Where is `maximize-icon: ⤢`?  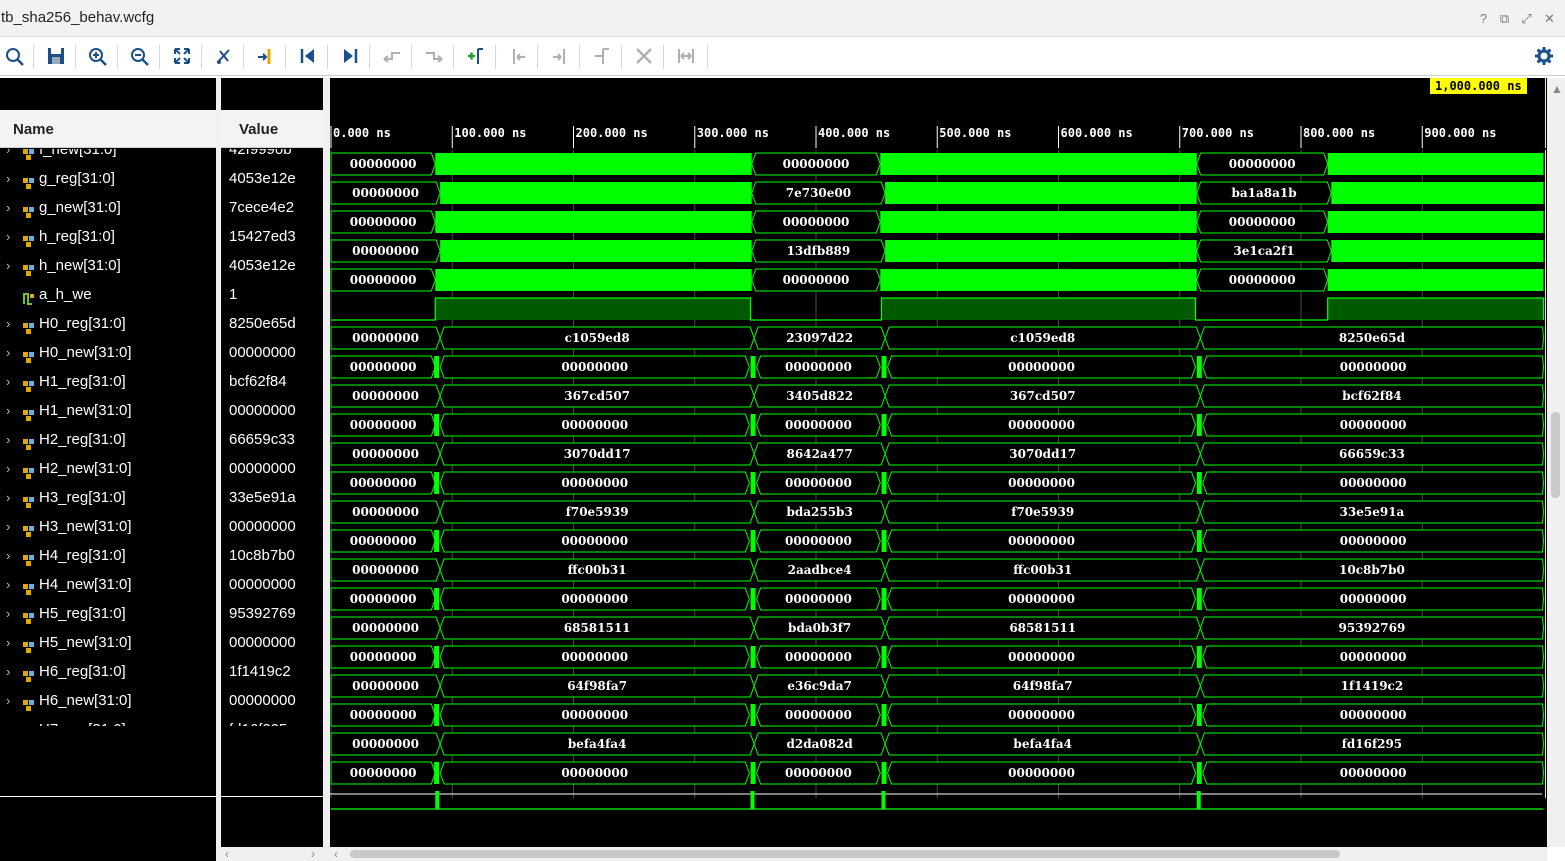 maximize-icon: ⤢ is located at coordinates (1526, 18).